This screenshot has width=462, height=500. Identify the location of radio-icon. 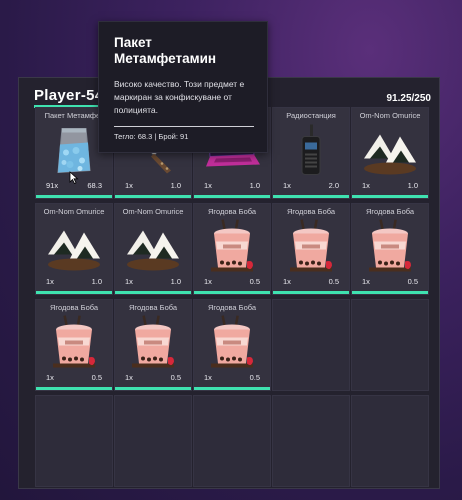
(311, 153).